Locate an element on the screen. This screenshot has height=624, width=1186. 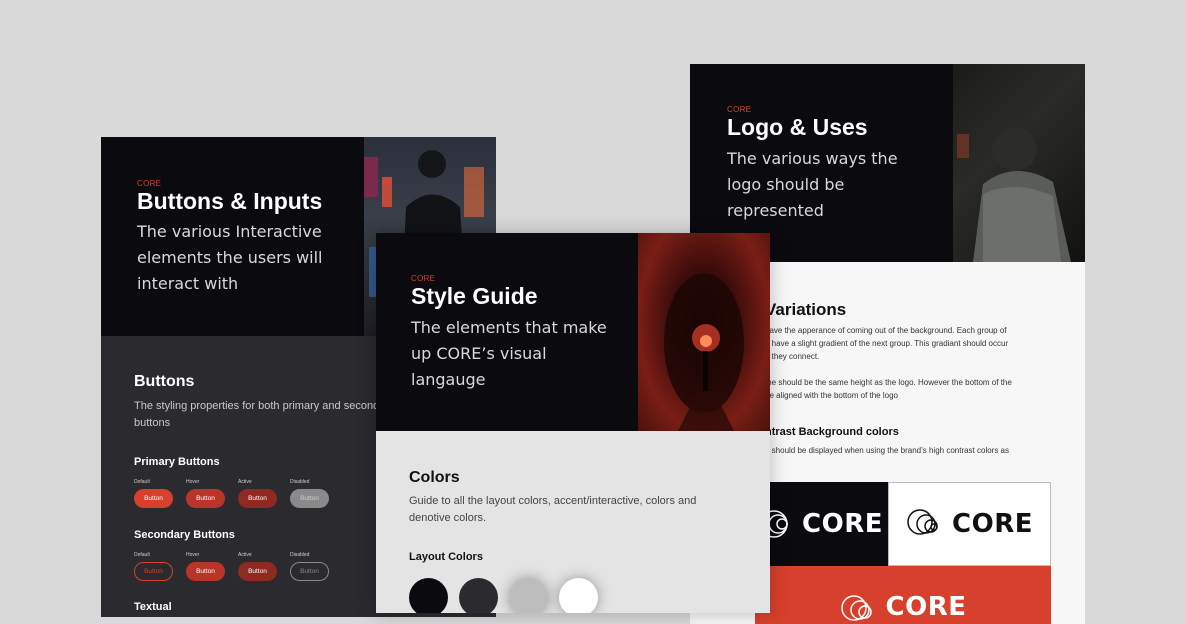
secondary-buttons-title: Secondary Buttons is located at coordinates (184, 535).